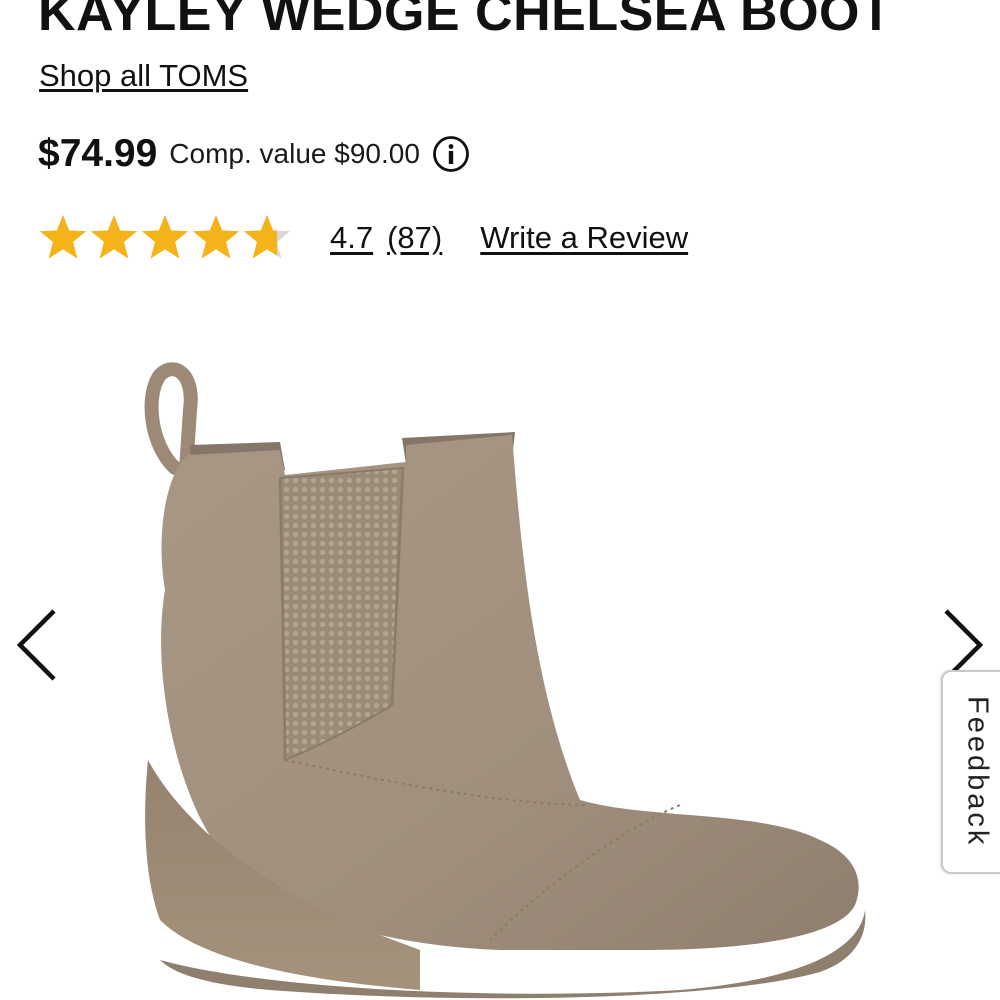 The height and width of the screenshot is (1000, 1000). What do you see at coordinates (143, 76) in the screenshot?
I see `shop-all-brand-link: Shop all TOMS` at bounding box center [143, 76].